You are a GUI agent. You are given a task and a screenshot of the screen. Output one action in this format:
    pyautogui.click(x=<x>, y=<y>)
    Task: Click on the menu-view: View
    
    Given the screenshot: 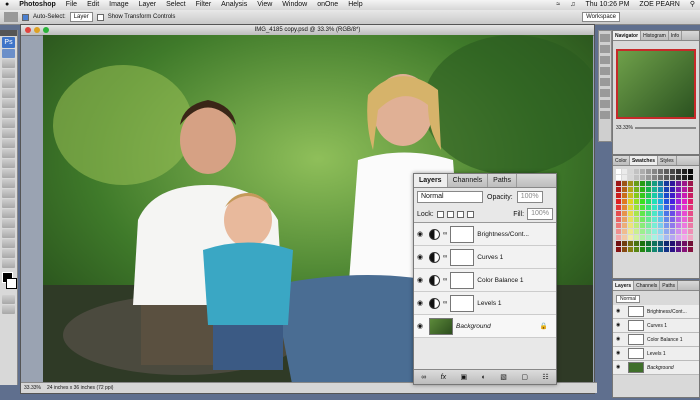 What is the action you would take?
    pyautogui.click(x=264, y=5)
    